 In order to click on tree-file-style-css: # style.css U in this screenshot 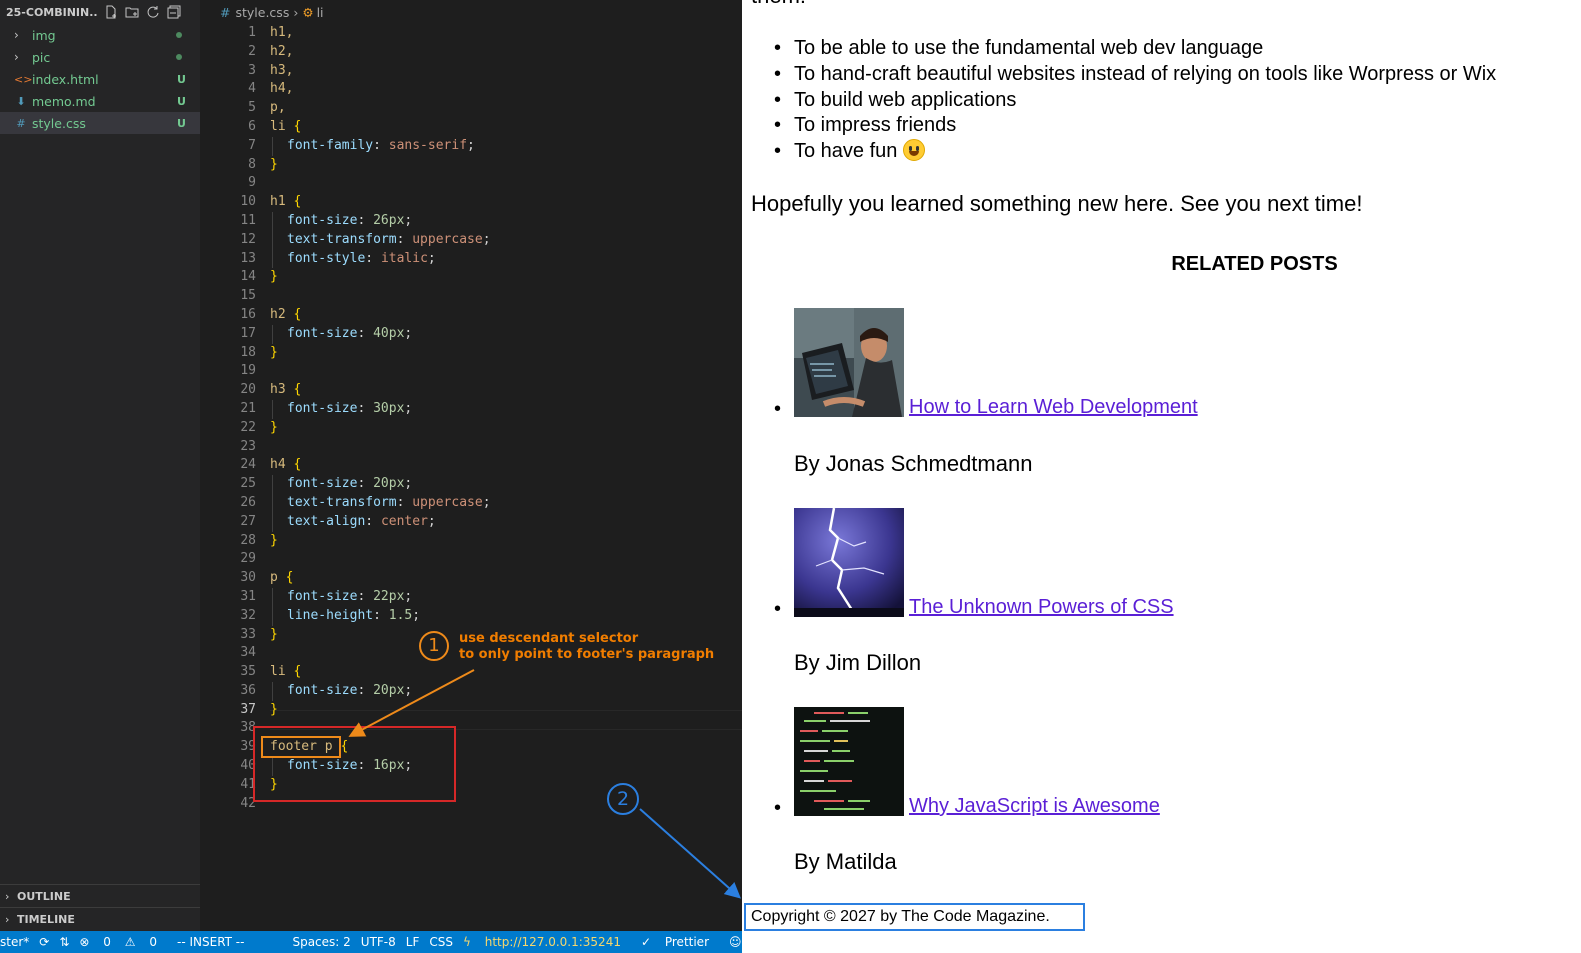, I will do `click(100, 123)`.